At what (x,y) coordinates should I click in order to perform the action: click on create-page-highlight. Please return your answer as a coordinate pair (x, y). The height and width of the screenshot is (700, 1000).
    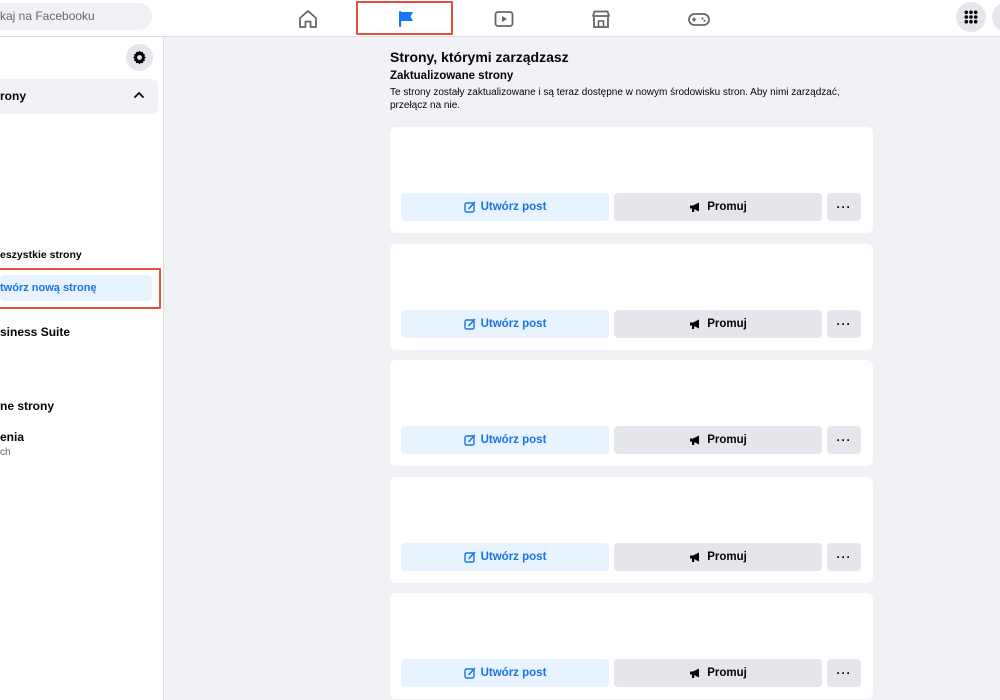
    Looking at the image, I should click on (80, 288).